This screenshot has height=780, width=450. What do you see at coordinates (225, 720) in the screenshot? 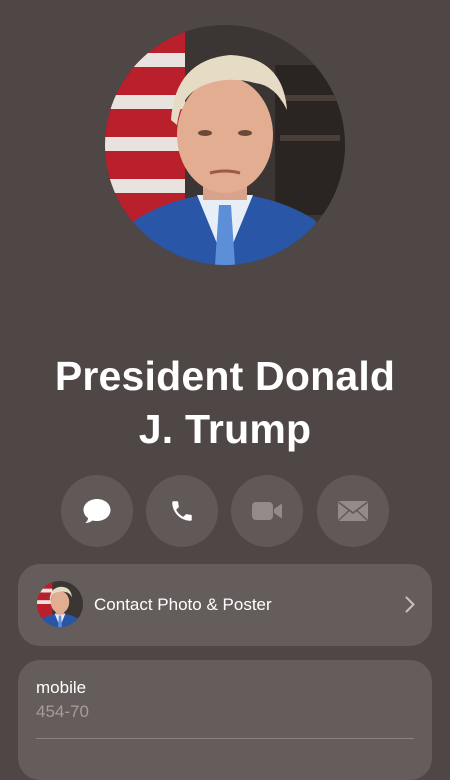
I see `phone-number-card: mobile 454-70` at bounding box center [225, 720].